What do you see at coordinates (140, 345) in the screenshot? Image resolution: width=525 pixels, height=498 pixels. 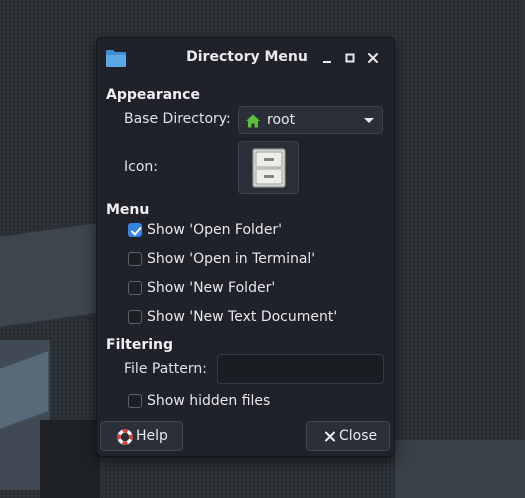 I see `section-filtering-heading: Filtering` at bounding box center [140, 345].